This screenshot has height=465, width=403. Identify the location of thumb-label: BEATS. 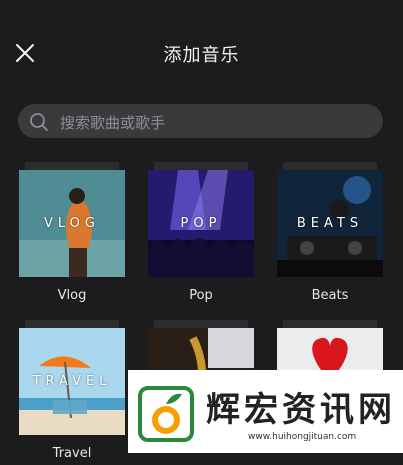
(330, 223).